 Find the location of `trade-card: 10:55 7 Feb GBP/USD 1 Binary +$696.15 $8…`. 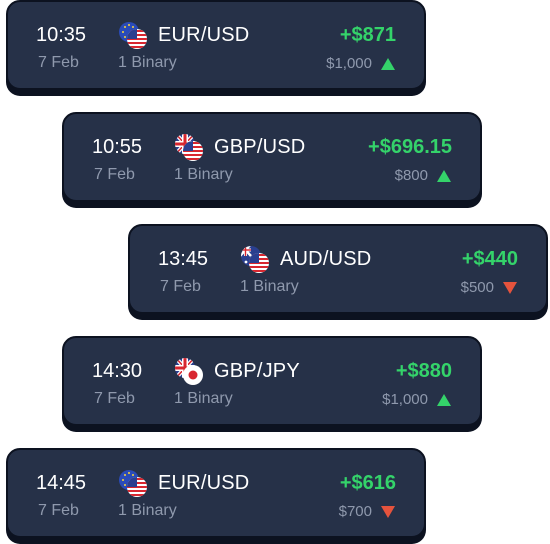

trade-card: 10:55 7 Feb GBP/USD 1 Binary +$696.15 $8… is located at coordinates (272, 157).